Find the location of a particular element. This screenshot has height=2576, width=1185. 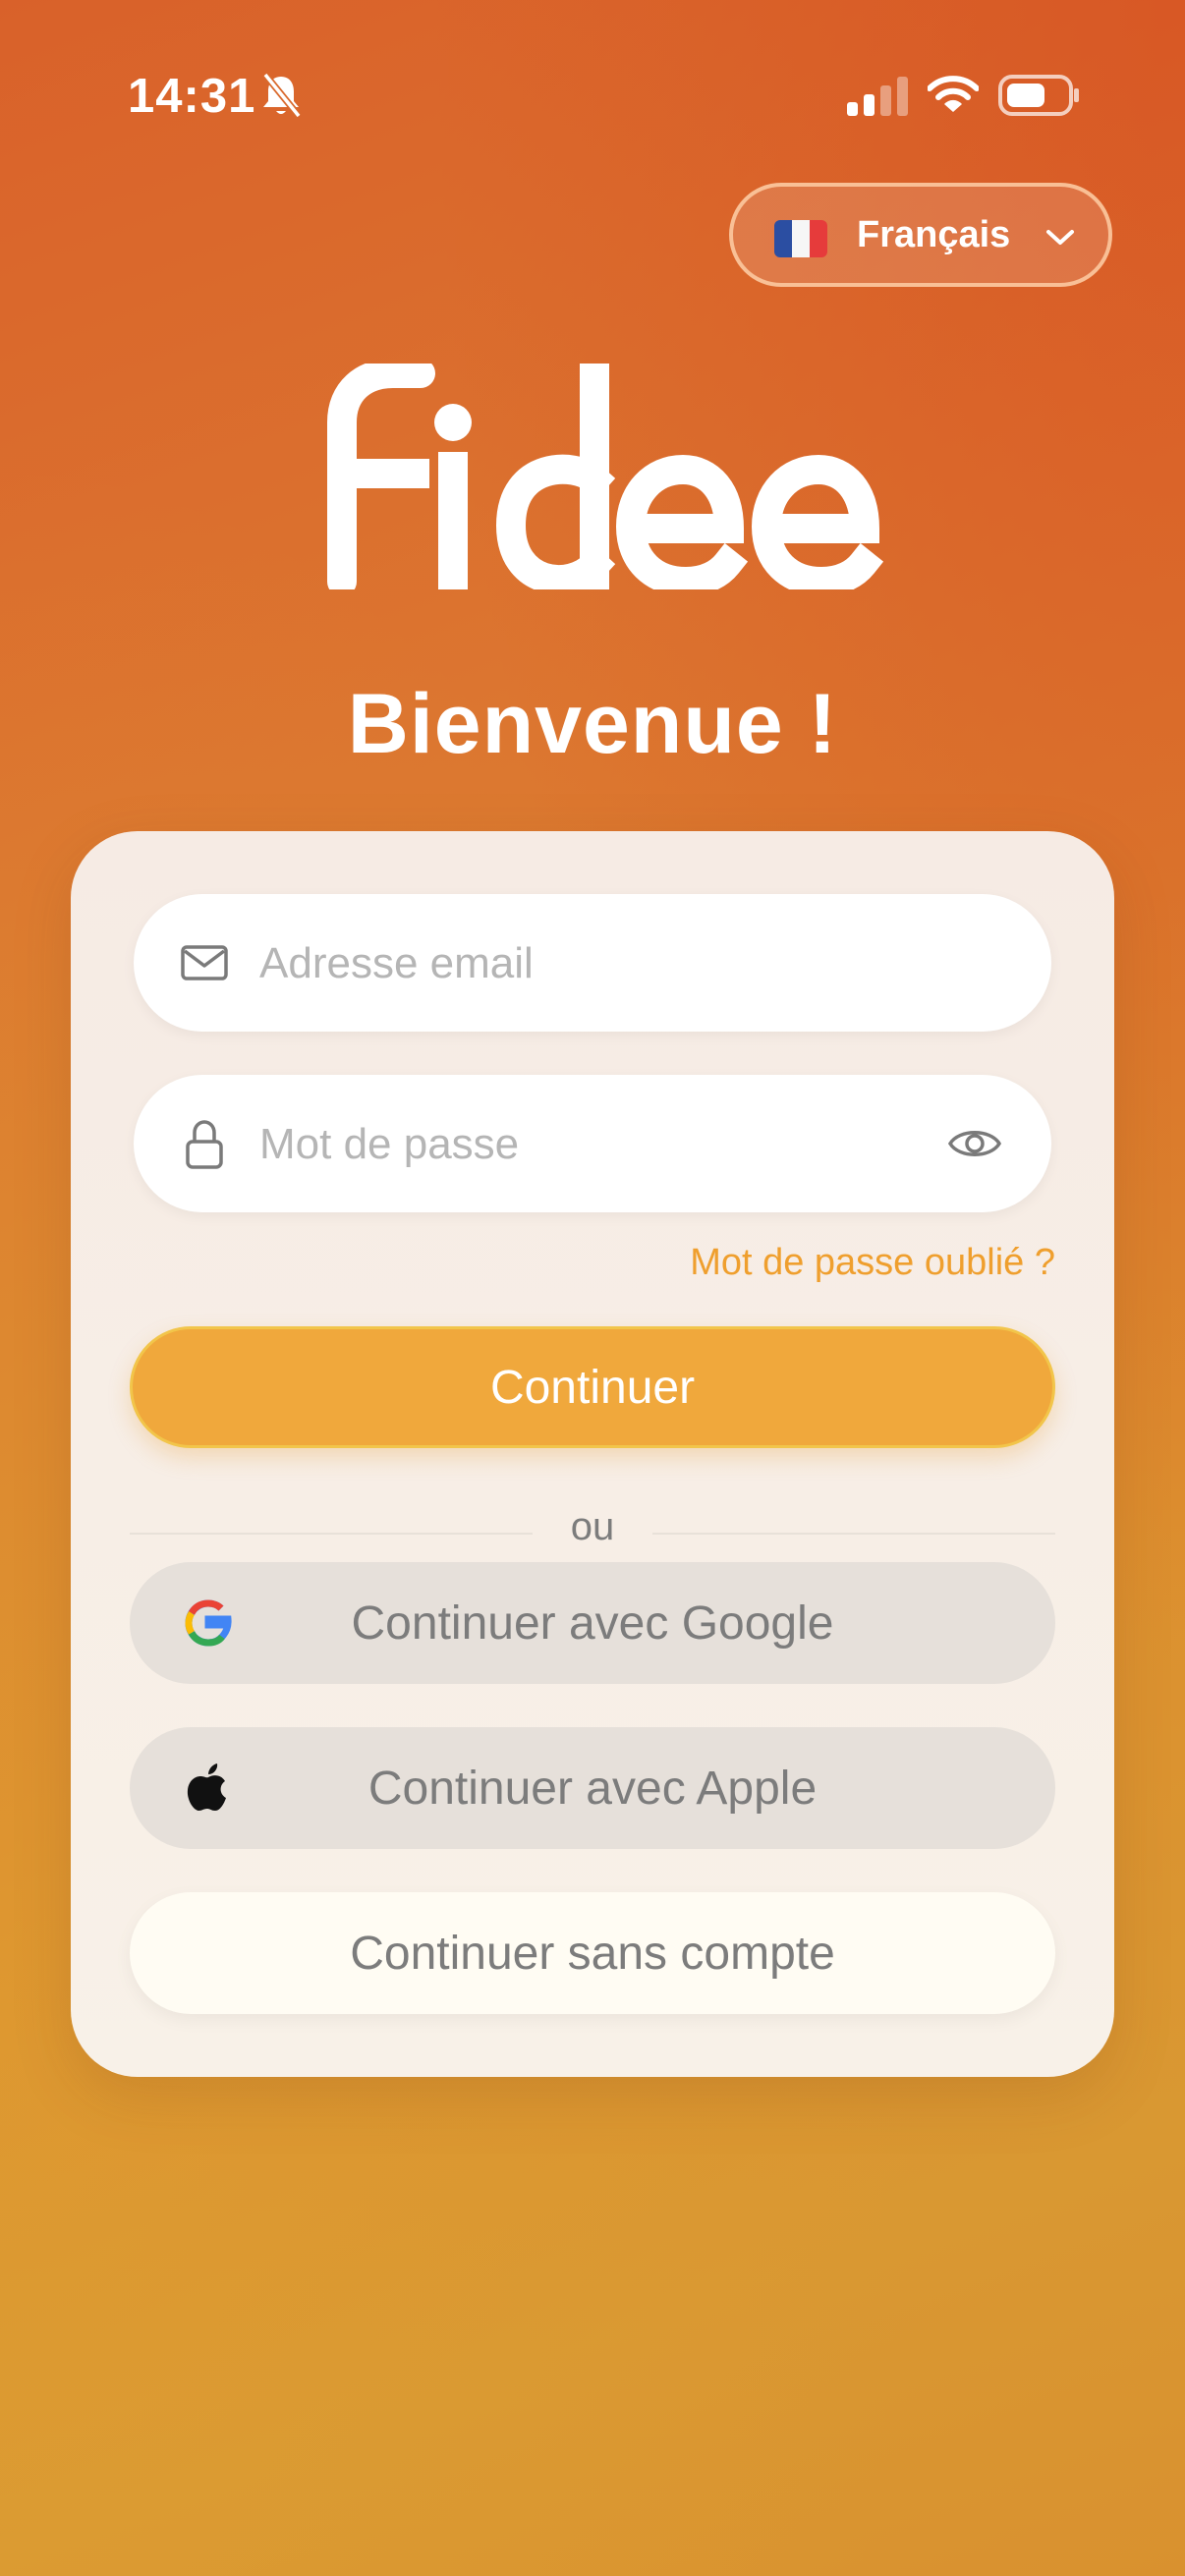

envelope-icon is located at coordinates (205, 962).